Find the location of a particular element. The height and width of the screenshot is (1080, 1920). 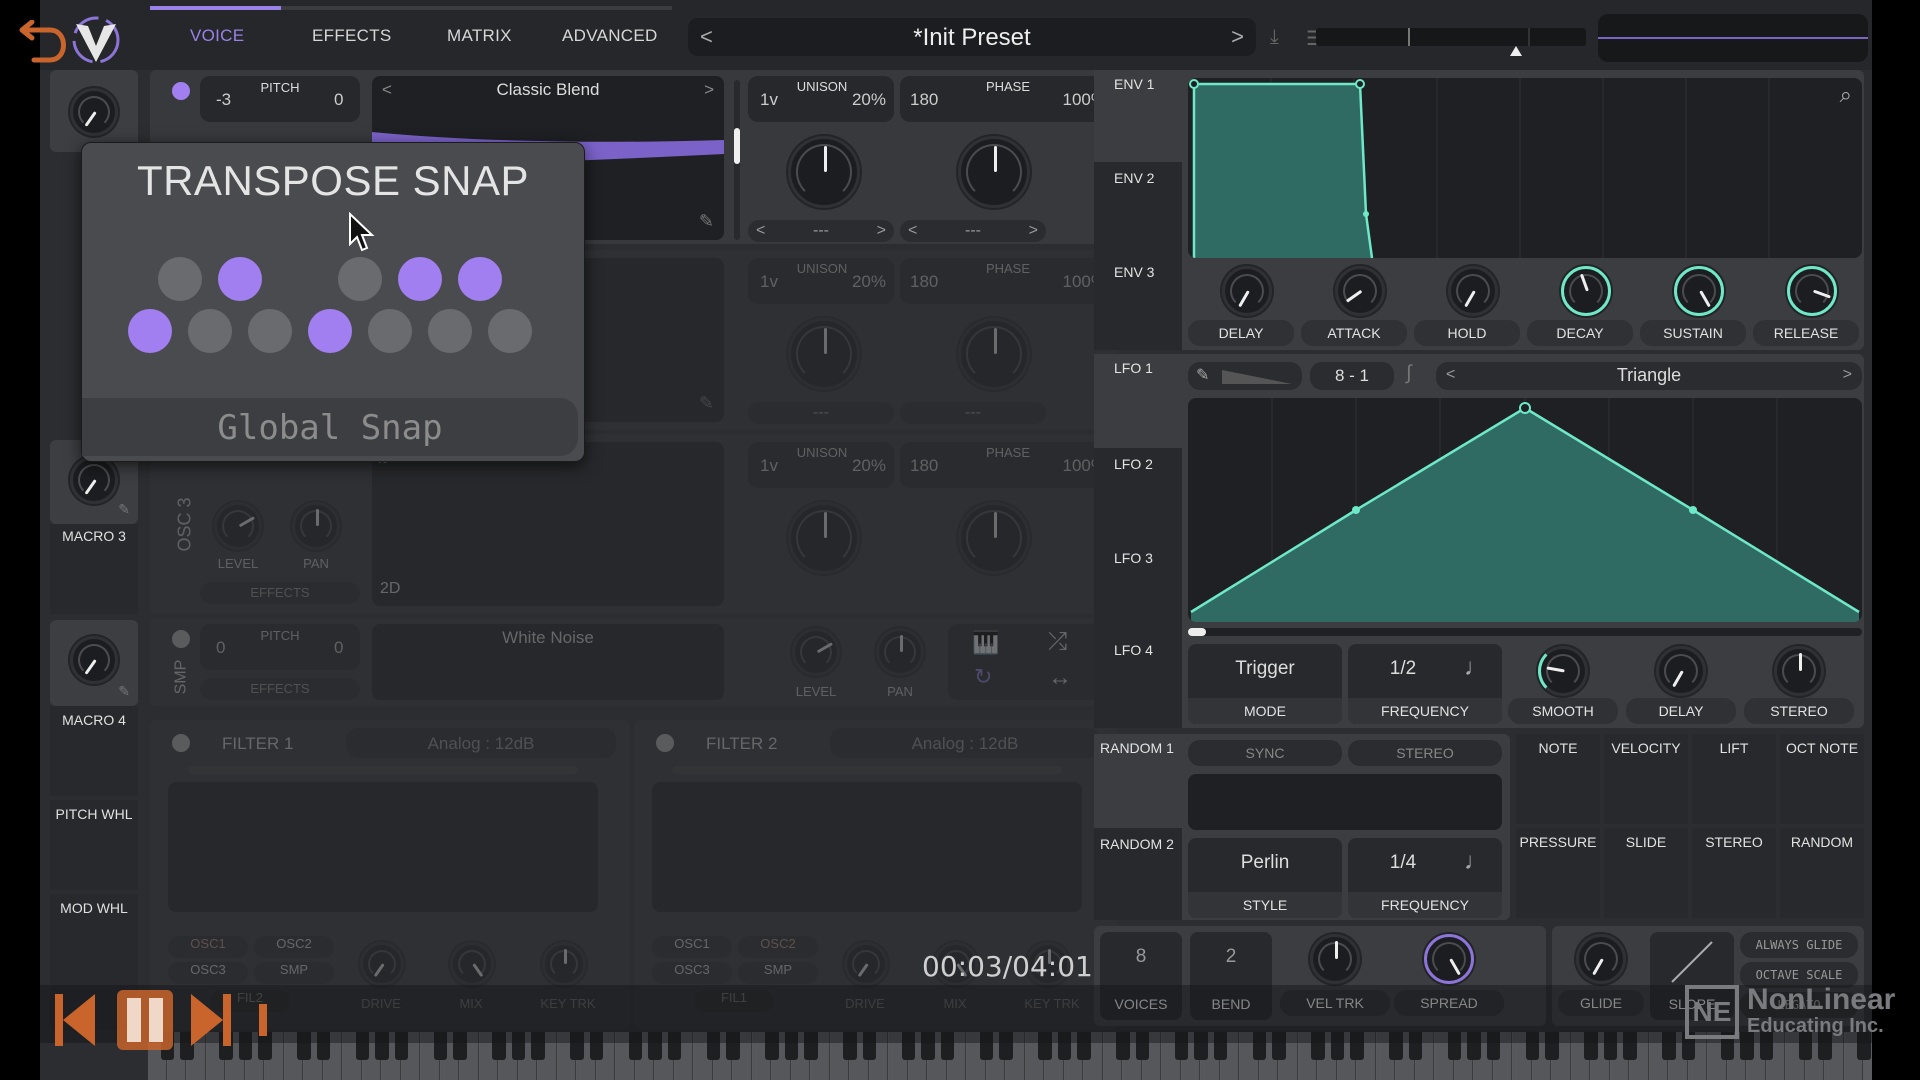

osc-1-unison-box: UNISON 1v 20% is located at coordinates (821, 99).